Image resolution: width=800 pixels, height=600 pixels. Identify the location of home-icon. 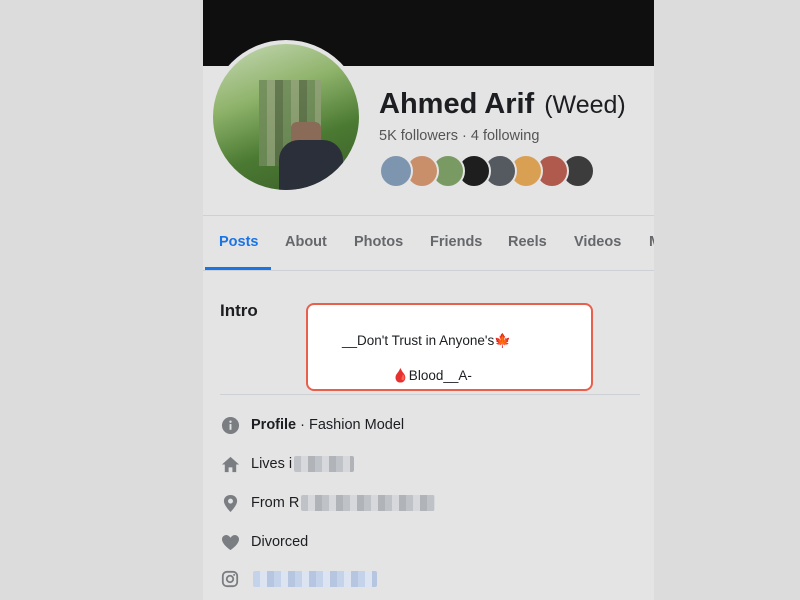
(230, 464).